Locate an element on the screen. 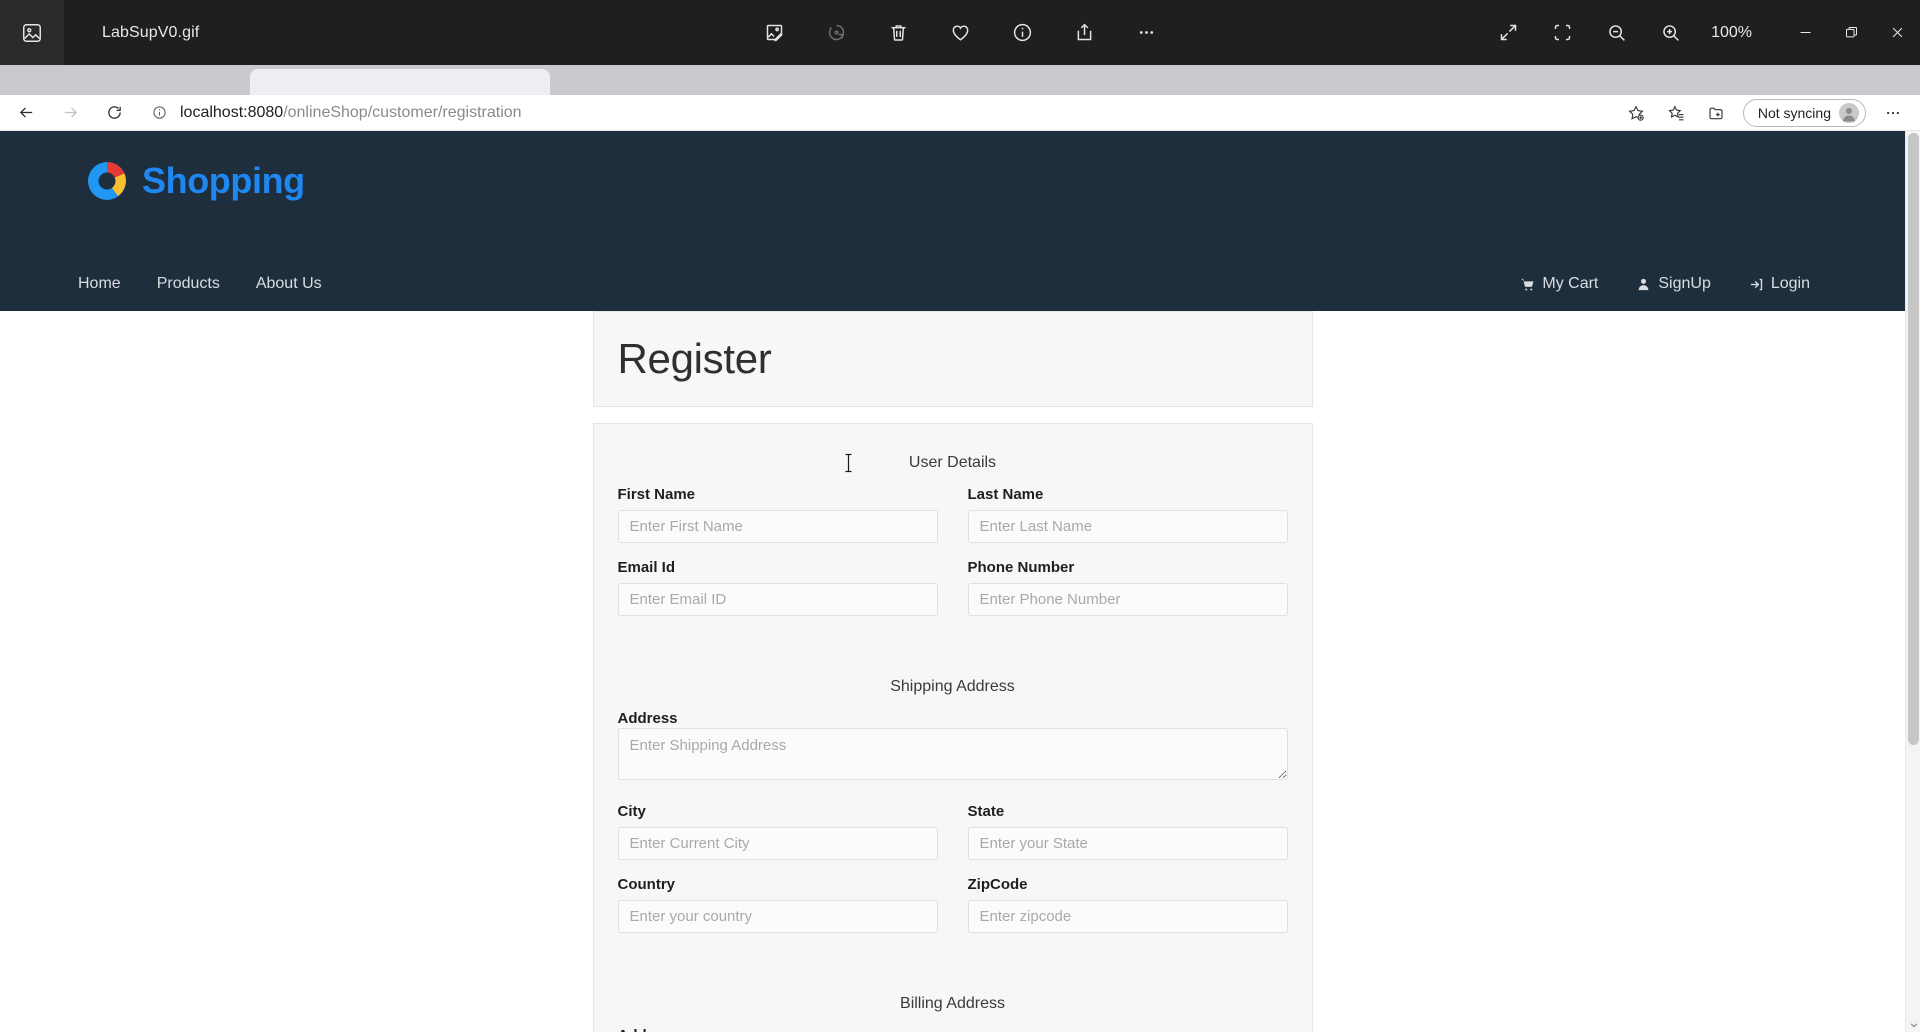 The height and width of the screenshot is (1032, 1920). share-icon is located at coordinates (1084, 33).